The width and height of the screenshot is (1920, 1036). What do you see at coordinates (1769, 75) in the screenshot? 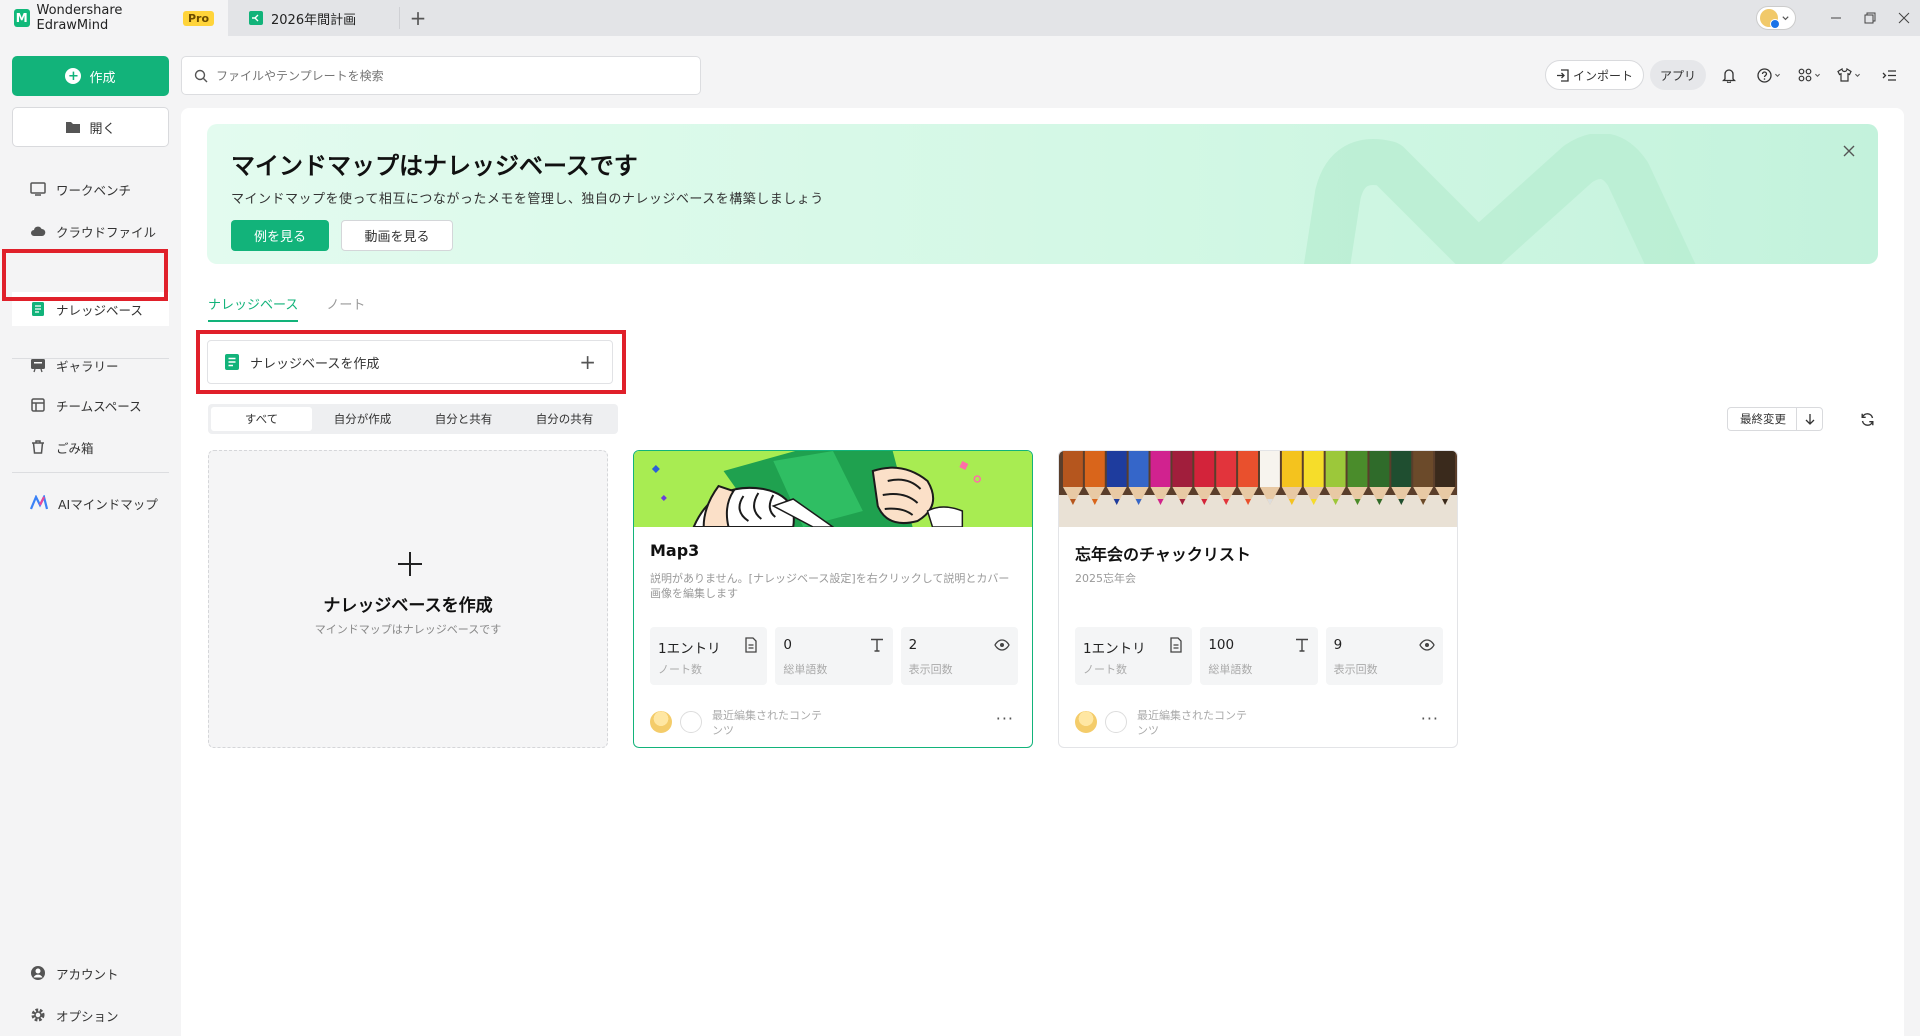
I see `help-button` at bounding box center [1769, 75].